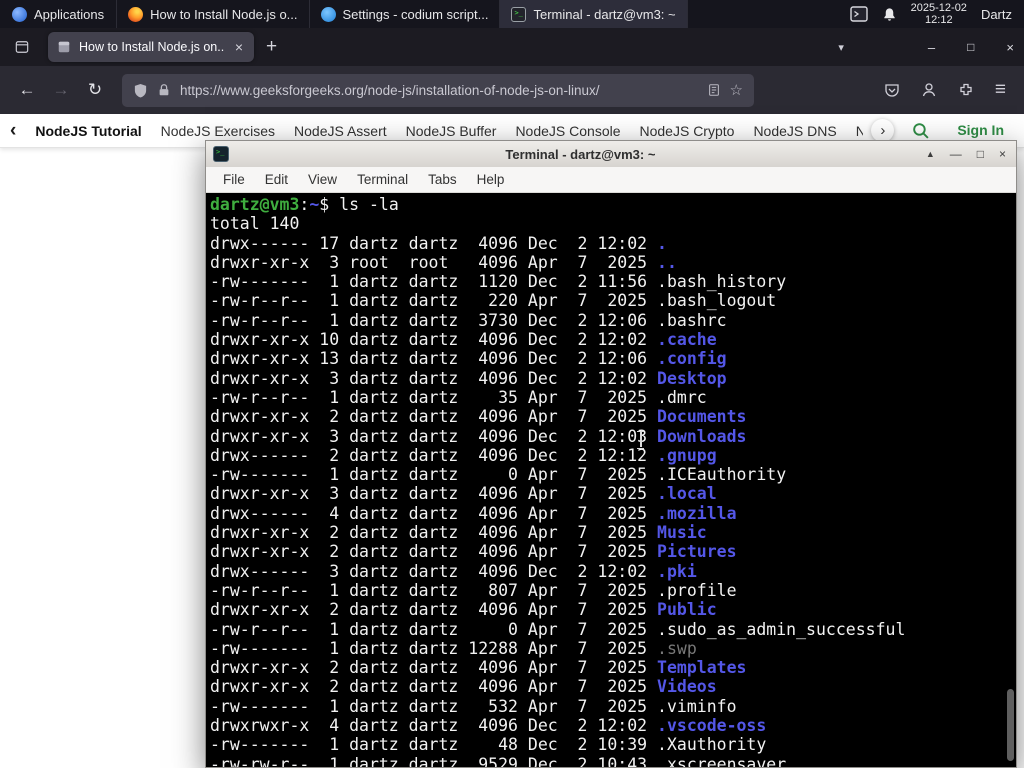 The width and height of the screenshot is (1024, 768). Describe the element at coordinates (892, 90) in the screenshot. I see `pocket-icon` at that location.